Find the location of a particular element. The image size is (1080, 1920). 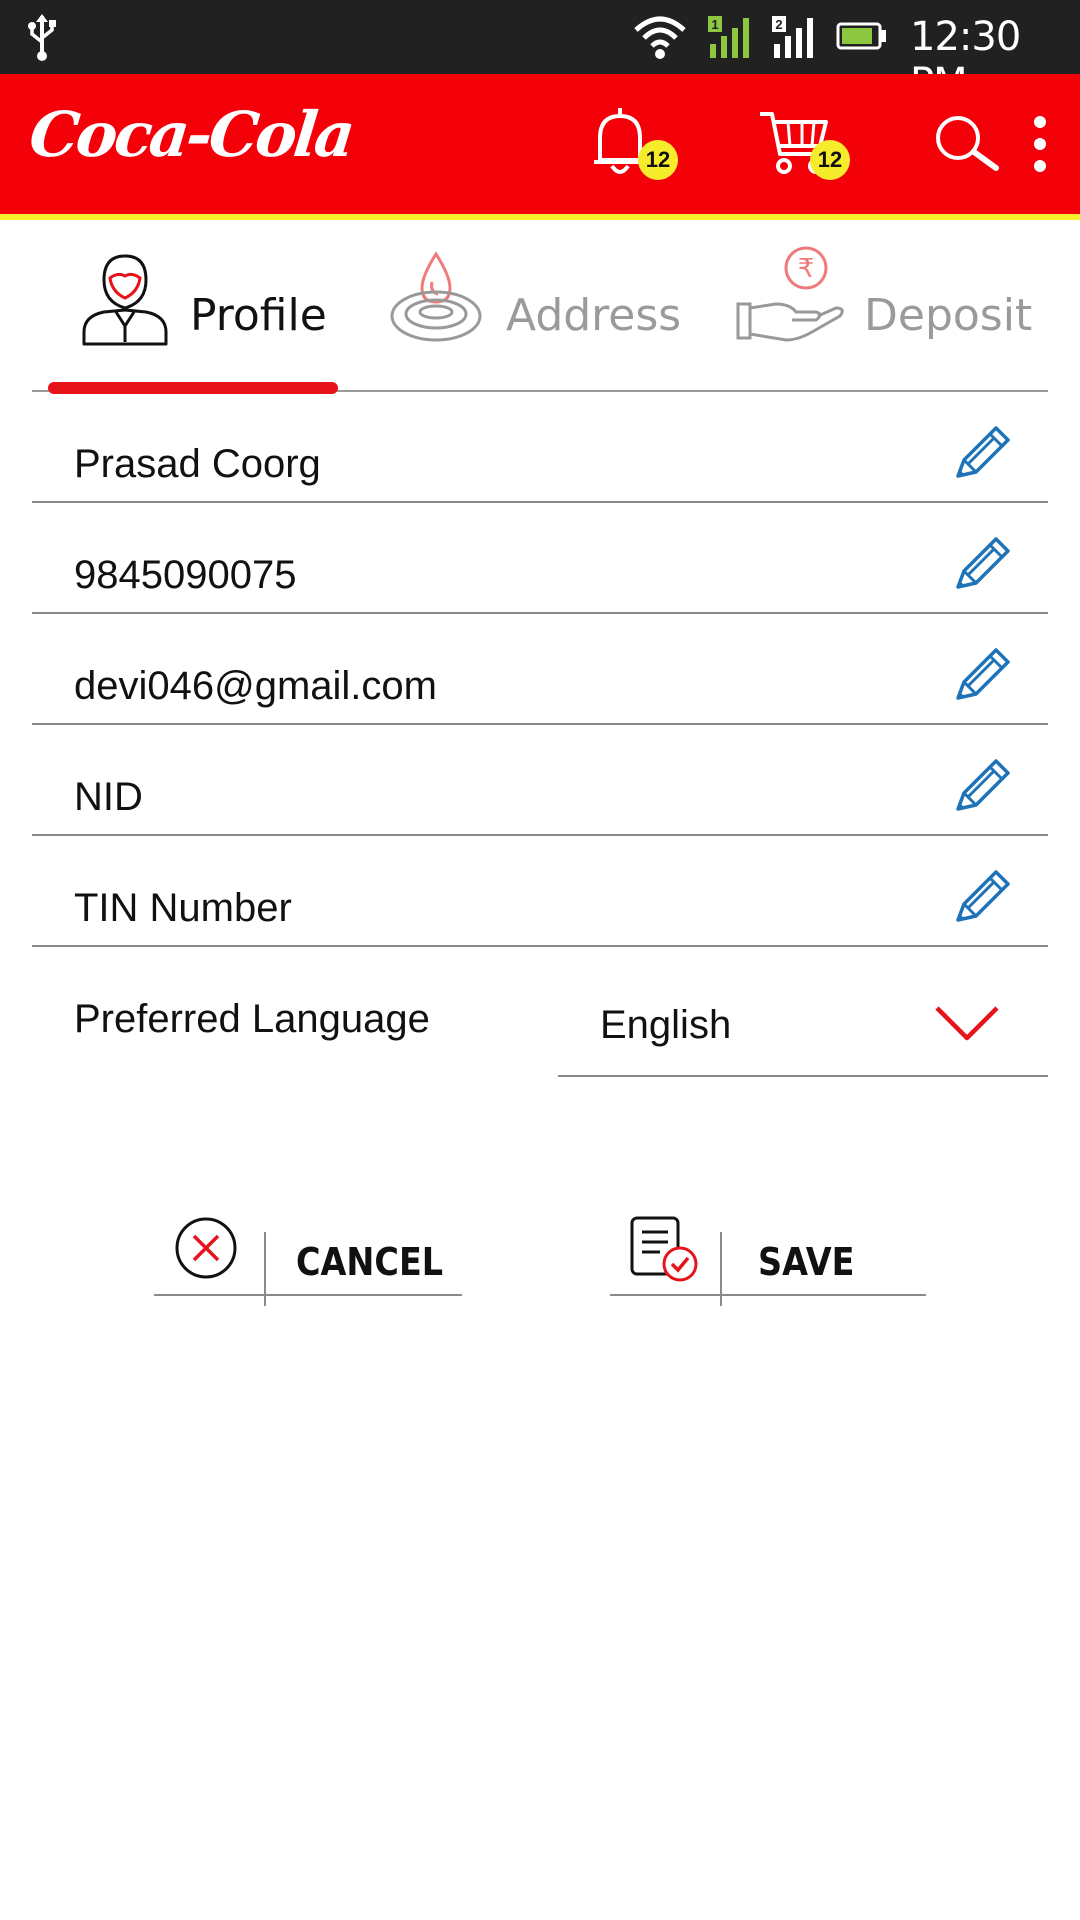

tab-profile: Profile is located at coordinates (205, 307).